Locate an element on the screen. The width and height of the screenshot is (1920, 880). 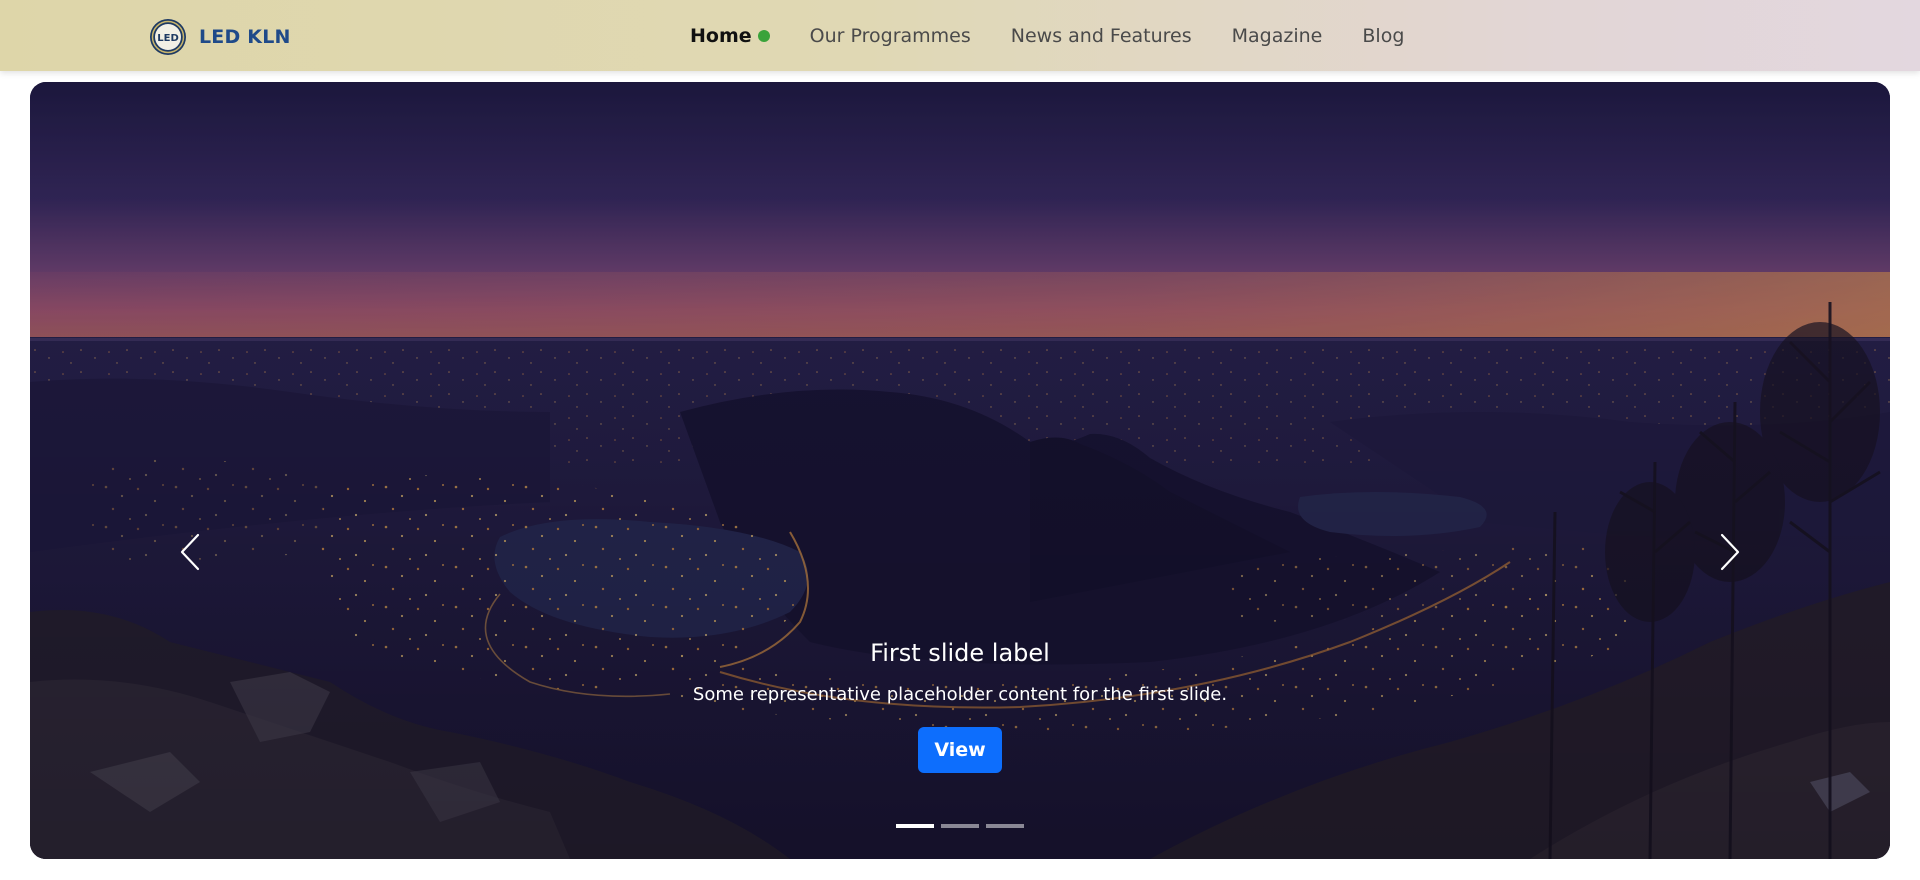
svg-text: LED is located at coordinates (168, 38).